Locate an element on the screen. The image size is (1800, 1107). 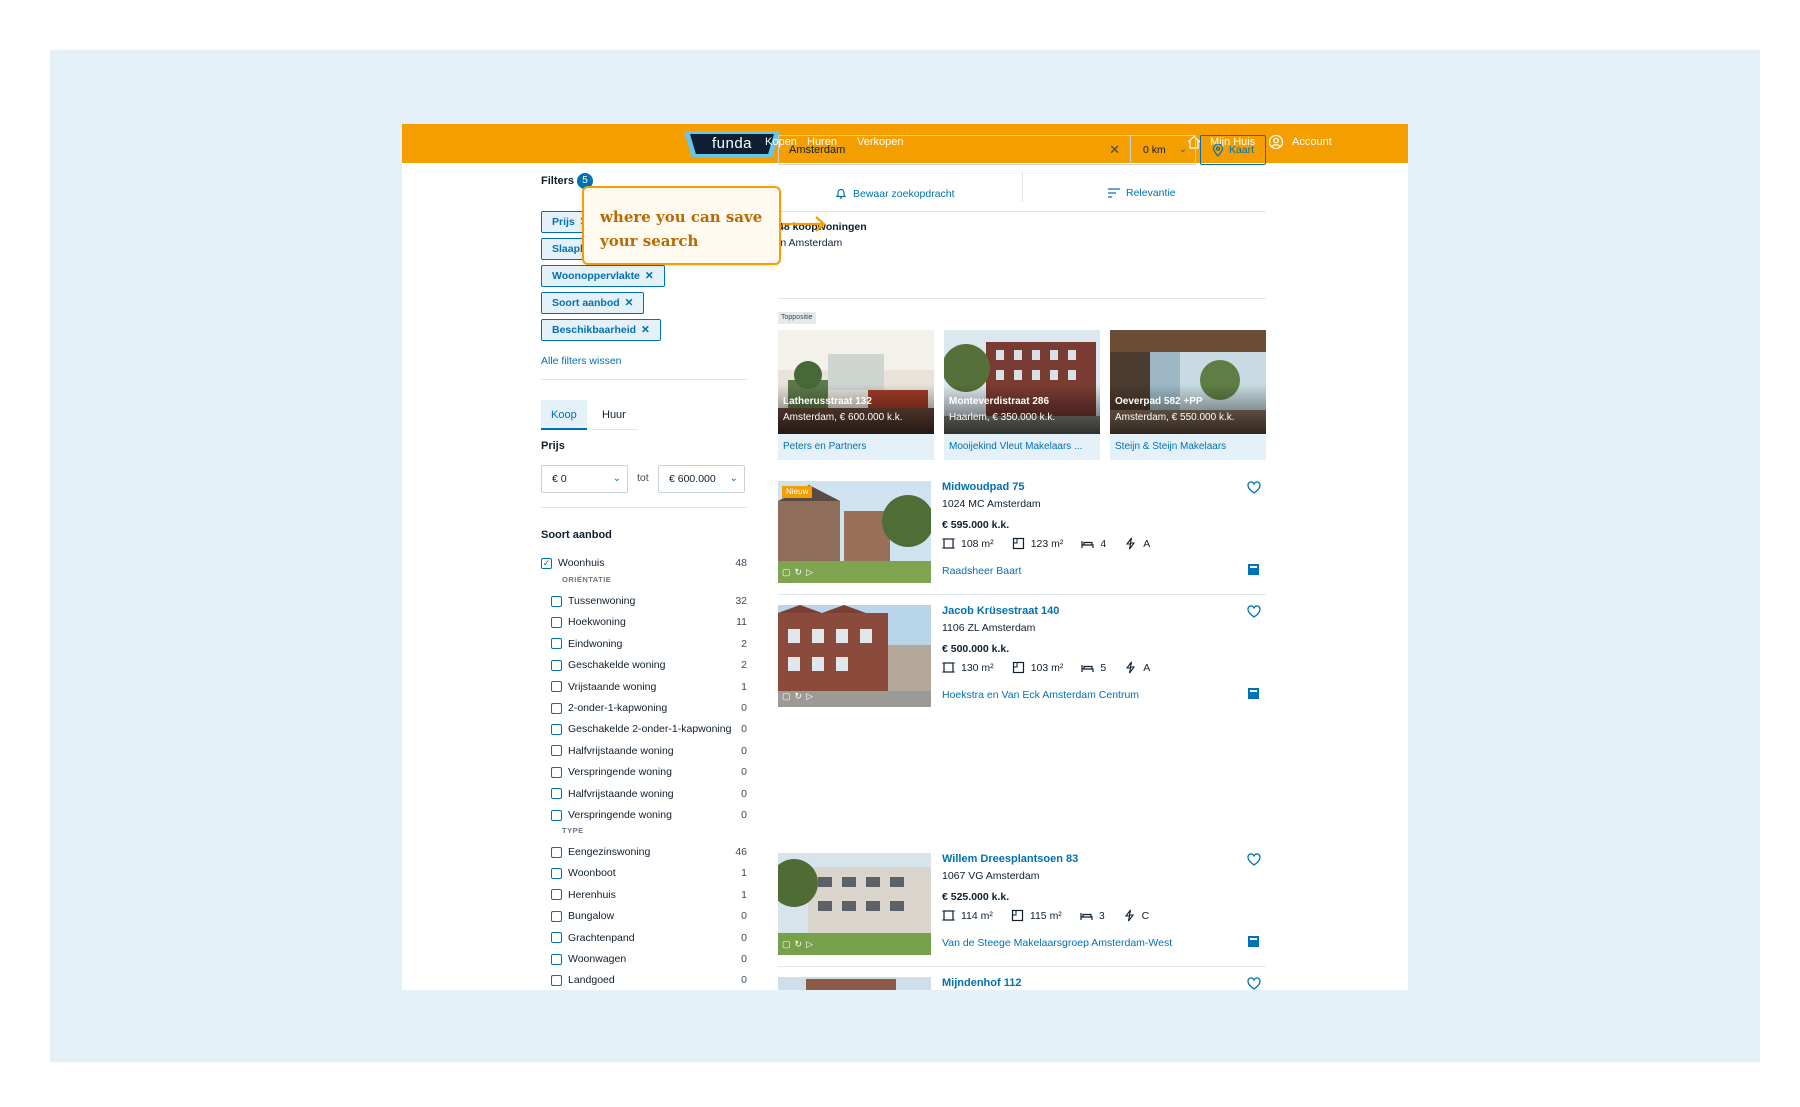
sort-icon is located at coordinates (1114, 193).